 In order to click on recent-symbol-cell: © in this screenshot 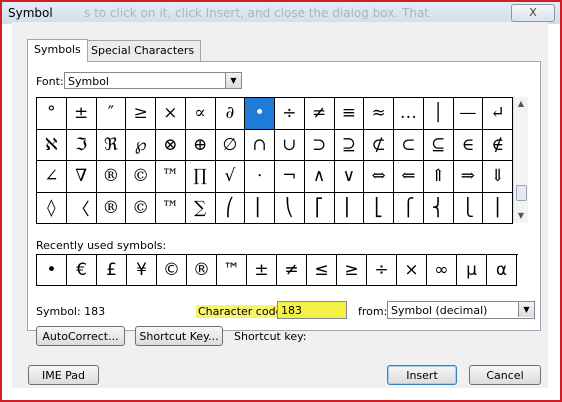, I will do `click(172, 270)`.